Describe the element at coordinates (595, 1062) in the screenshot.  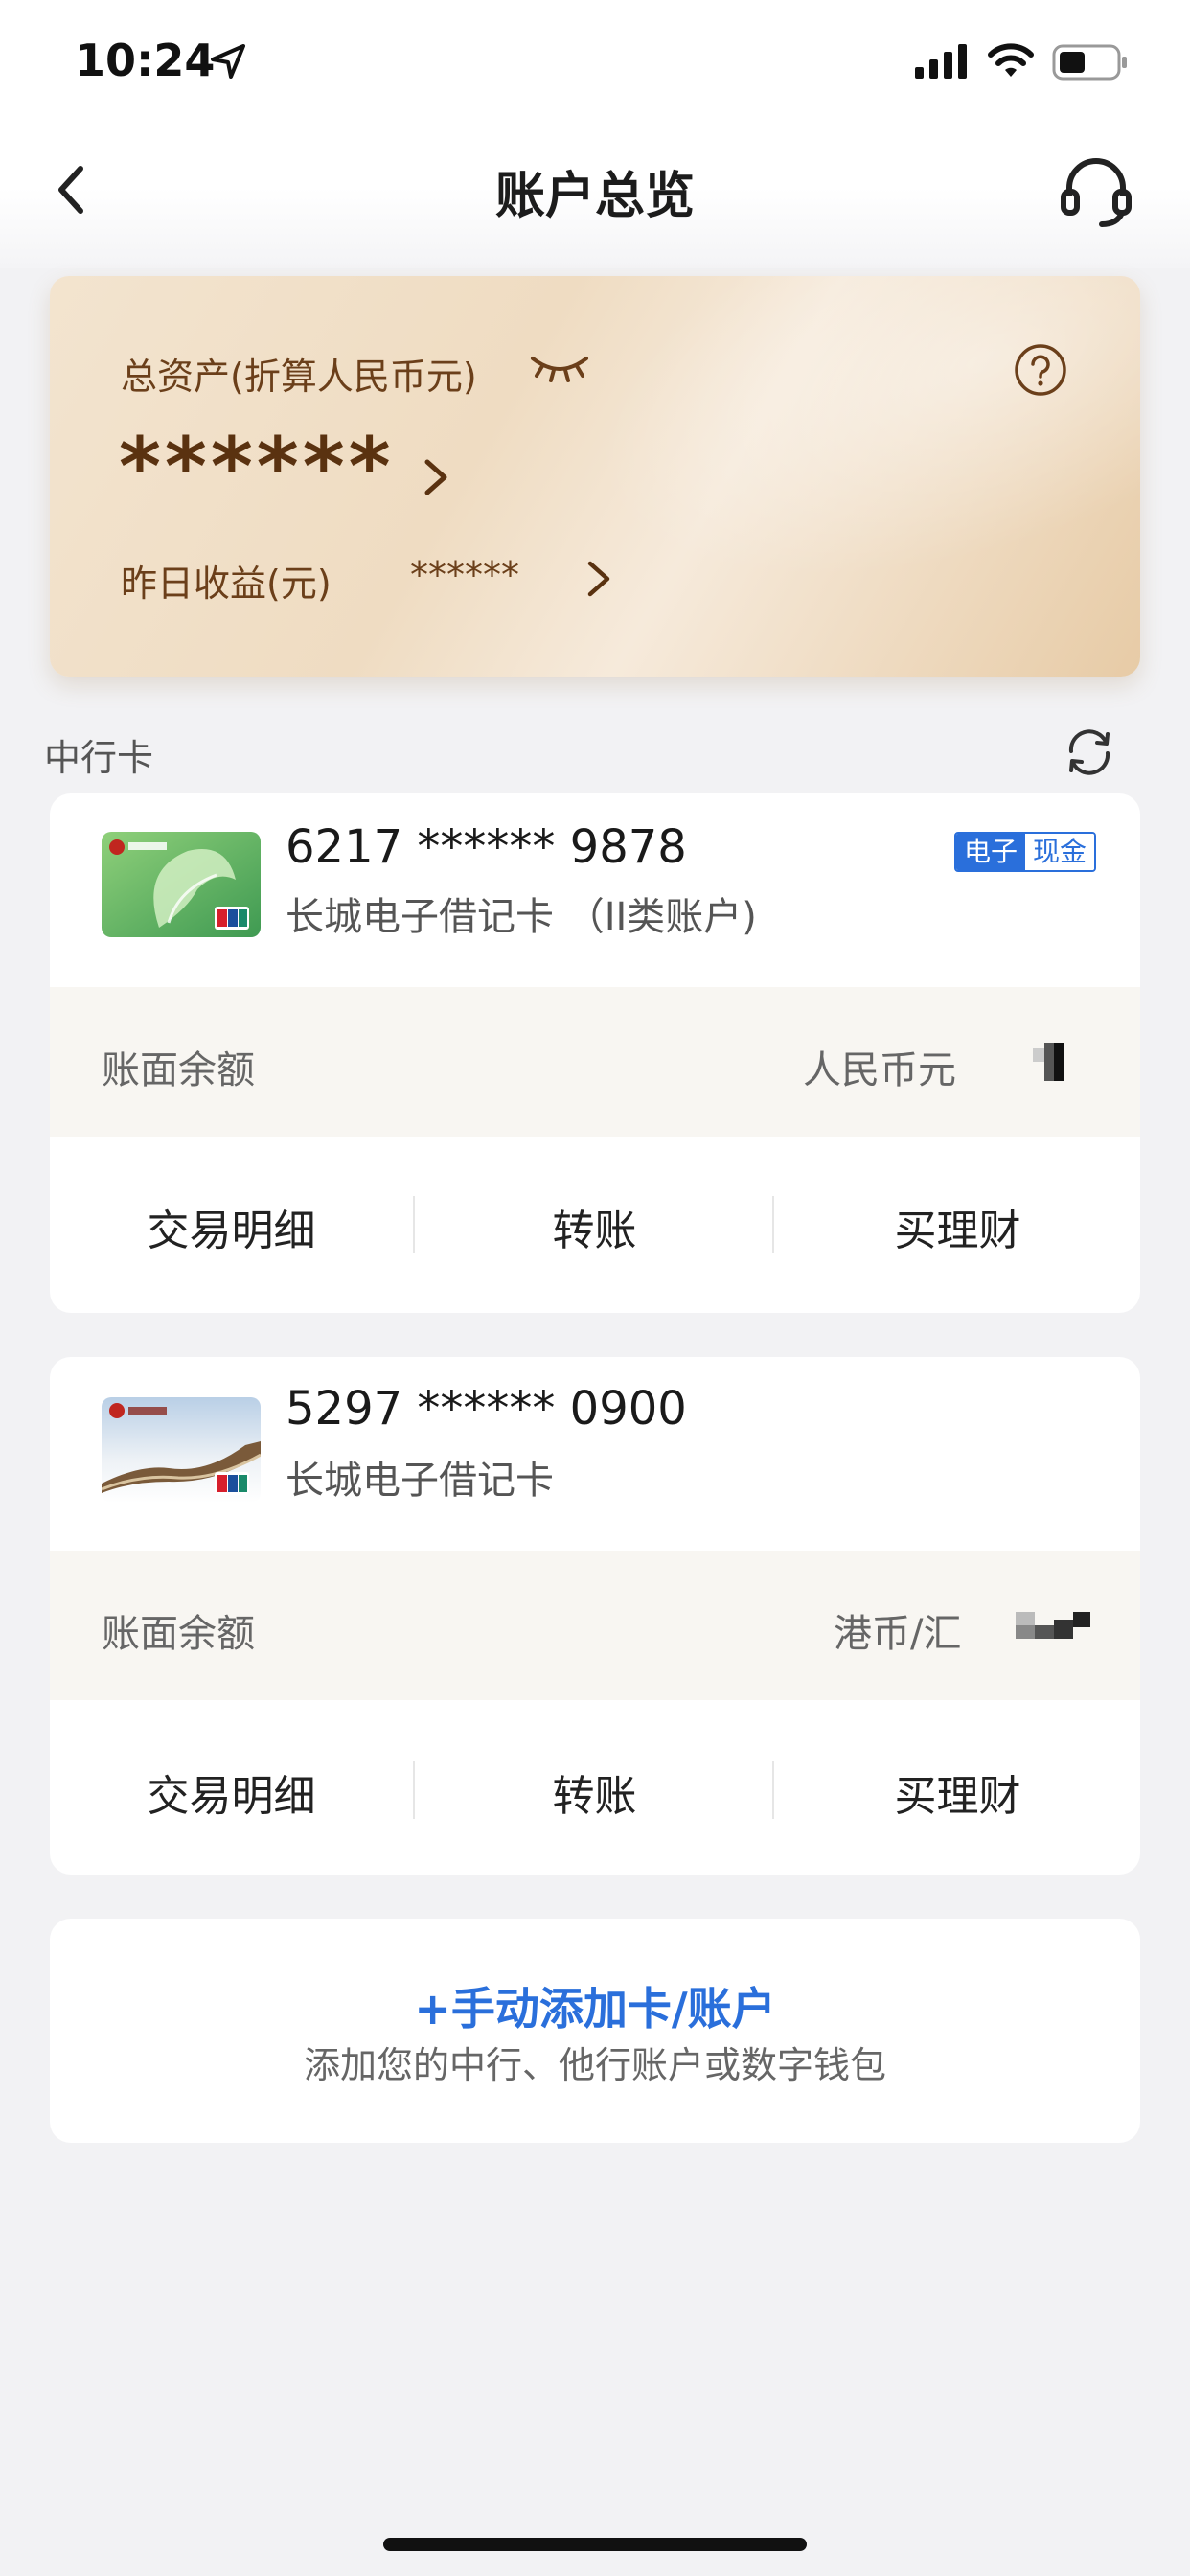
I see `balance-row: 账面余额 人民币元` at that location.